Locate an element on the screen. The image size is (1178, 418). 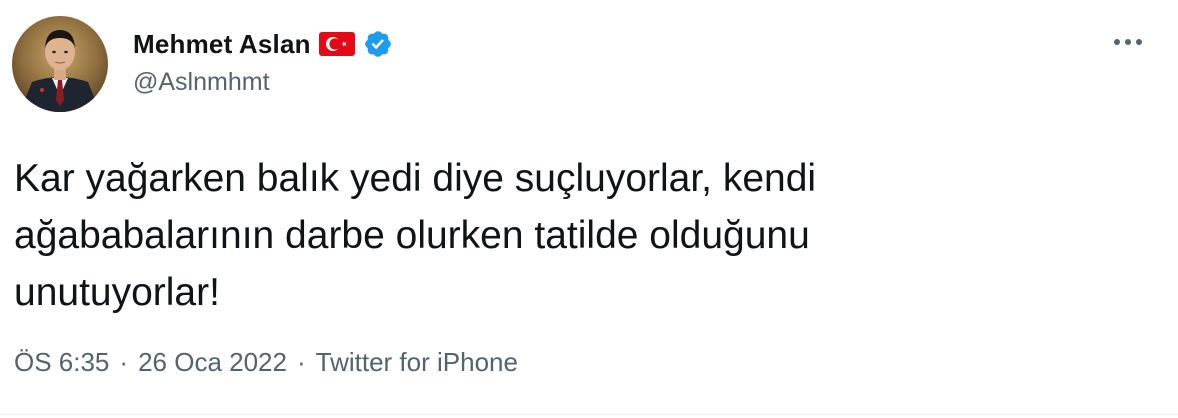
tweet-timestamp-time: ÖS 6:35 is located at coordinates (61, 362).